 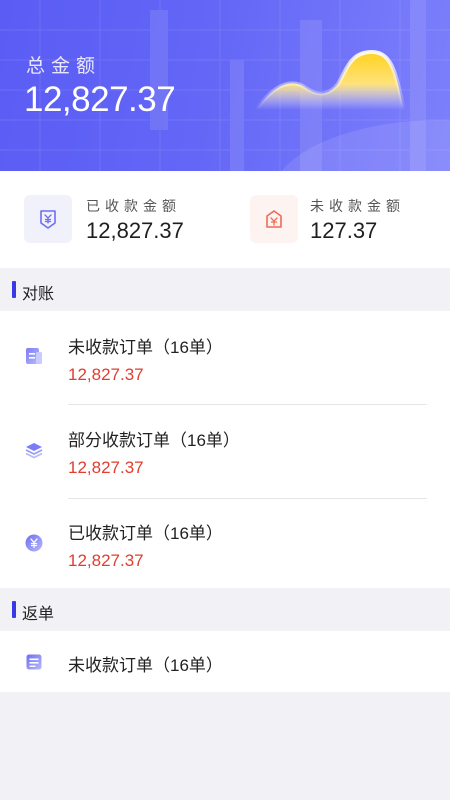 What do you see at coordinates (225, 219) in the screenshot?
I see `amount-summary-panel: 已收款金额 12,827.37 未收款金额 127.37` at bounding box center [225, 219].